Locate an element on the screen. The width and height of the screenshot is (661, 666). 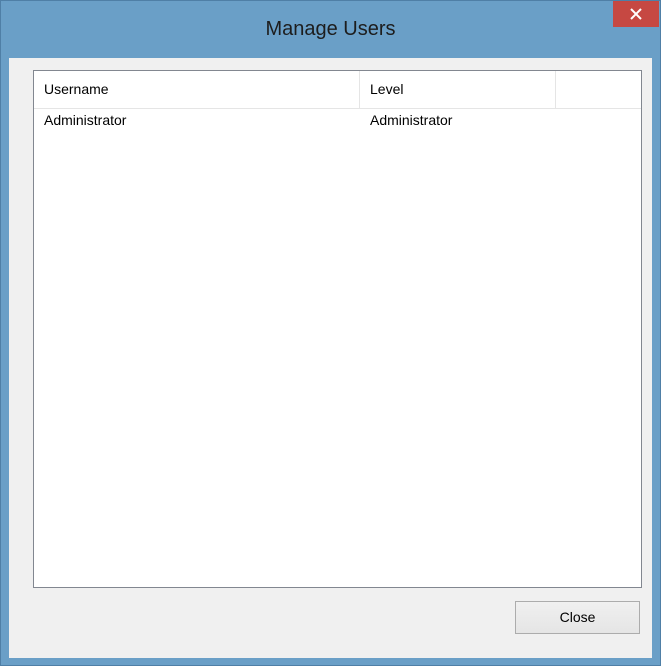
cell-level: Administrator is located at coordinates (411, 120).